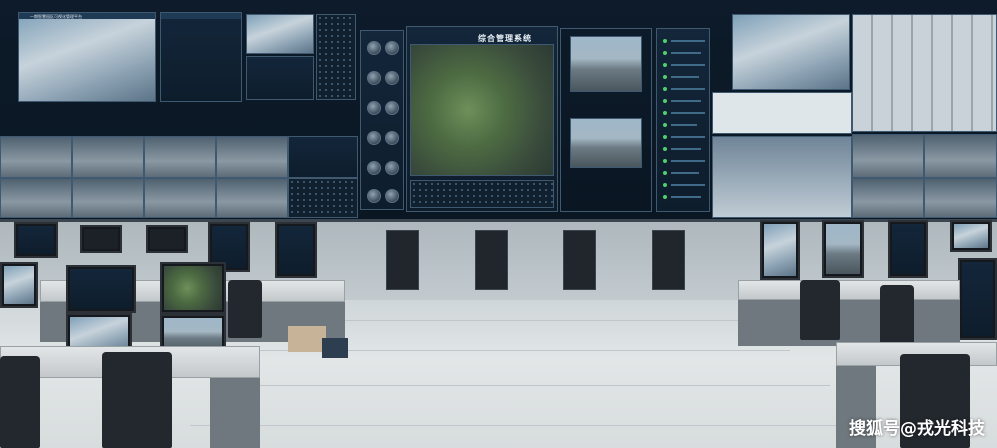 Image resolution: width=997 pixels, height=448 pixels. What do you see at coordinates (307, 339) in the screenshot?
I see `floor-box` at bounding box center [307, 339].